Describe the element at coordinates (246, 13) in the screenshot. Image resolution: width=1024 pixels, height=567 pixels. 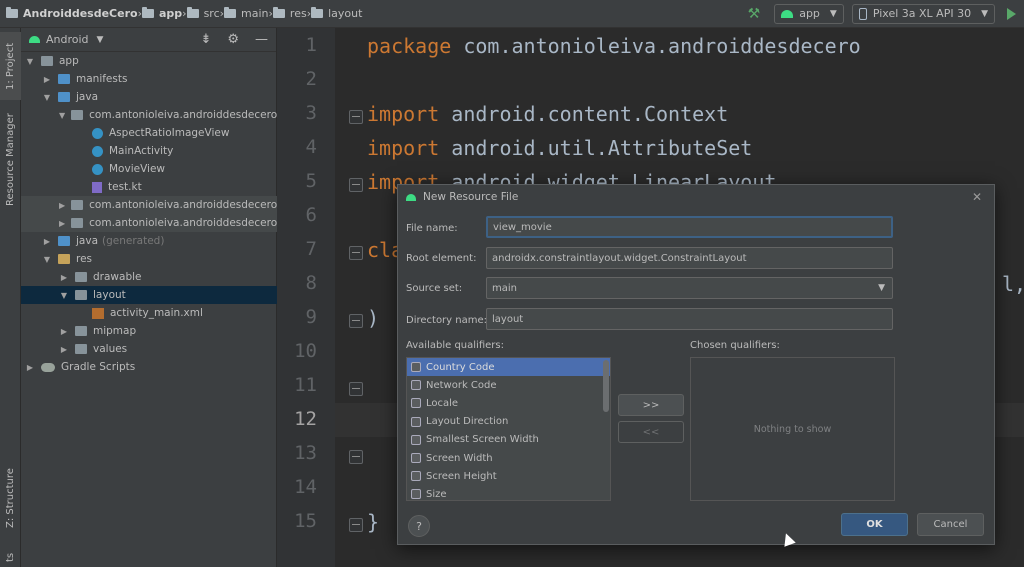
I see `breadcrumb-item: main` at that location.